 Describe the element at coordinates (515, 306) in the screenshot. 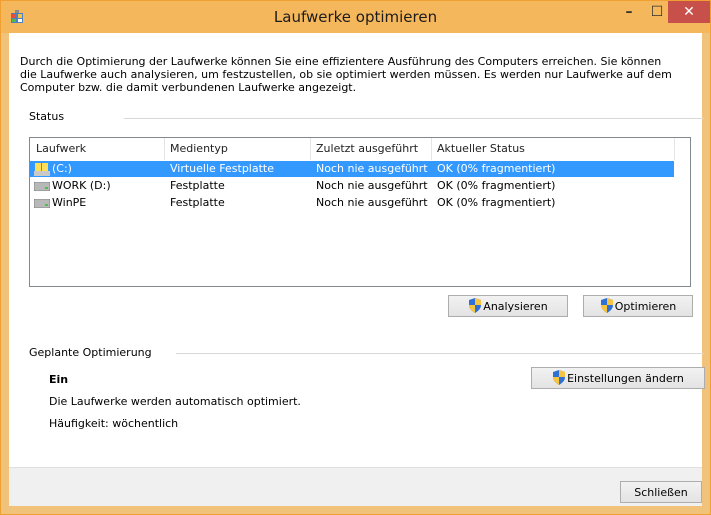

I see `analyze-label: Analysieren` at that location.